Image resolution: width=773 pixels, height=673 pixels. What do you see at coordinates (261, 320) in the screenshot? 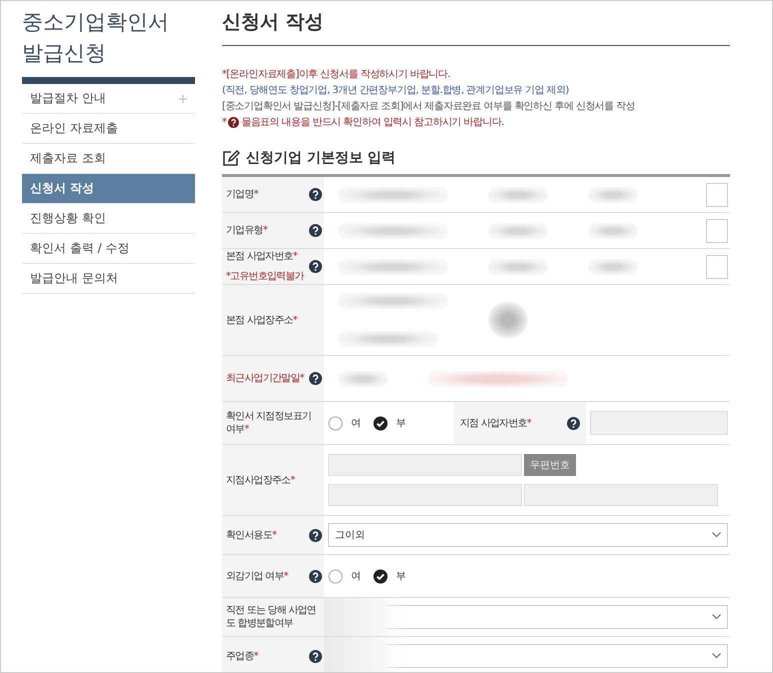
I see `field-label: 본점 사업장주소*` at bounding box center [261, 320].